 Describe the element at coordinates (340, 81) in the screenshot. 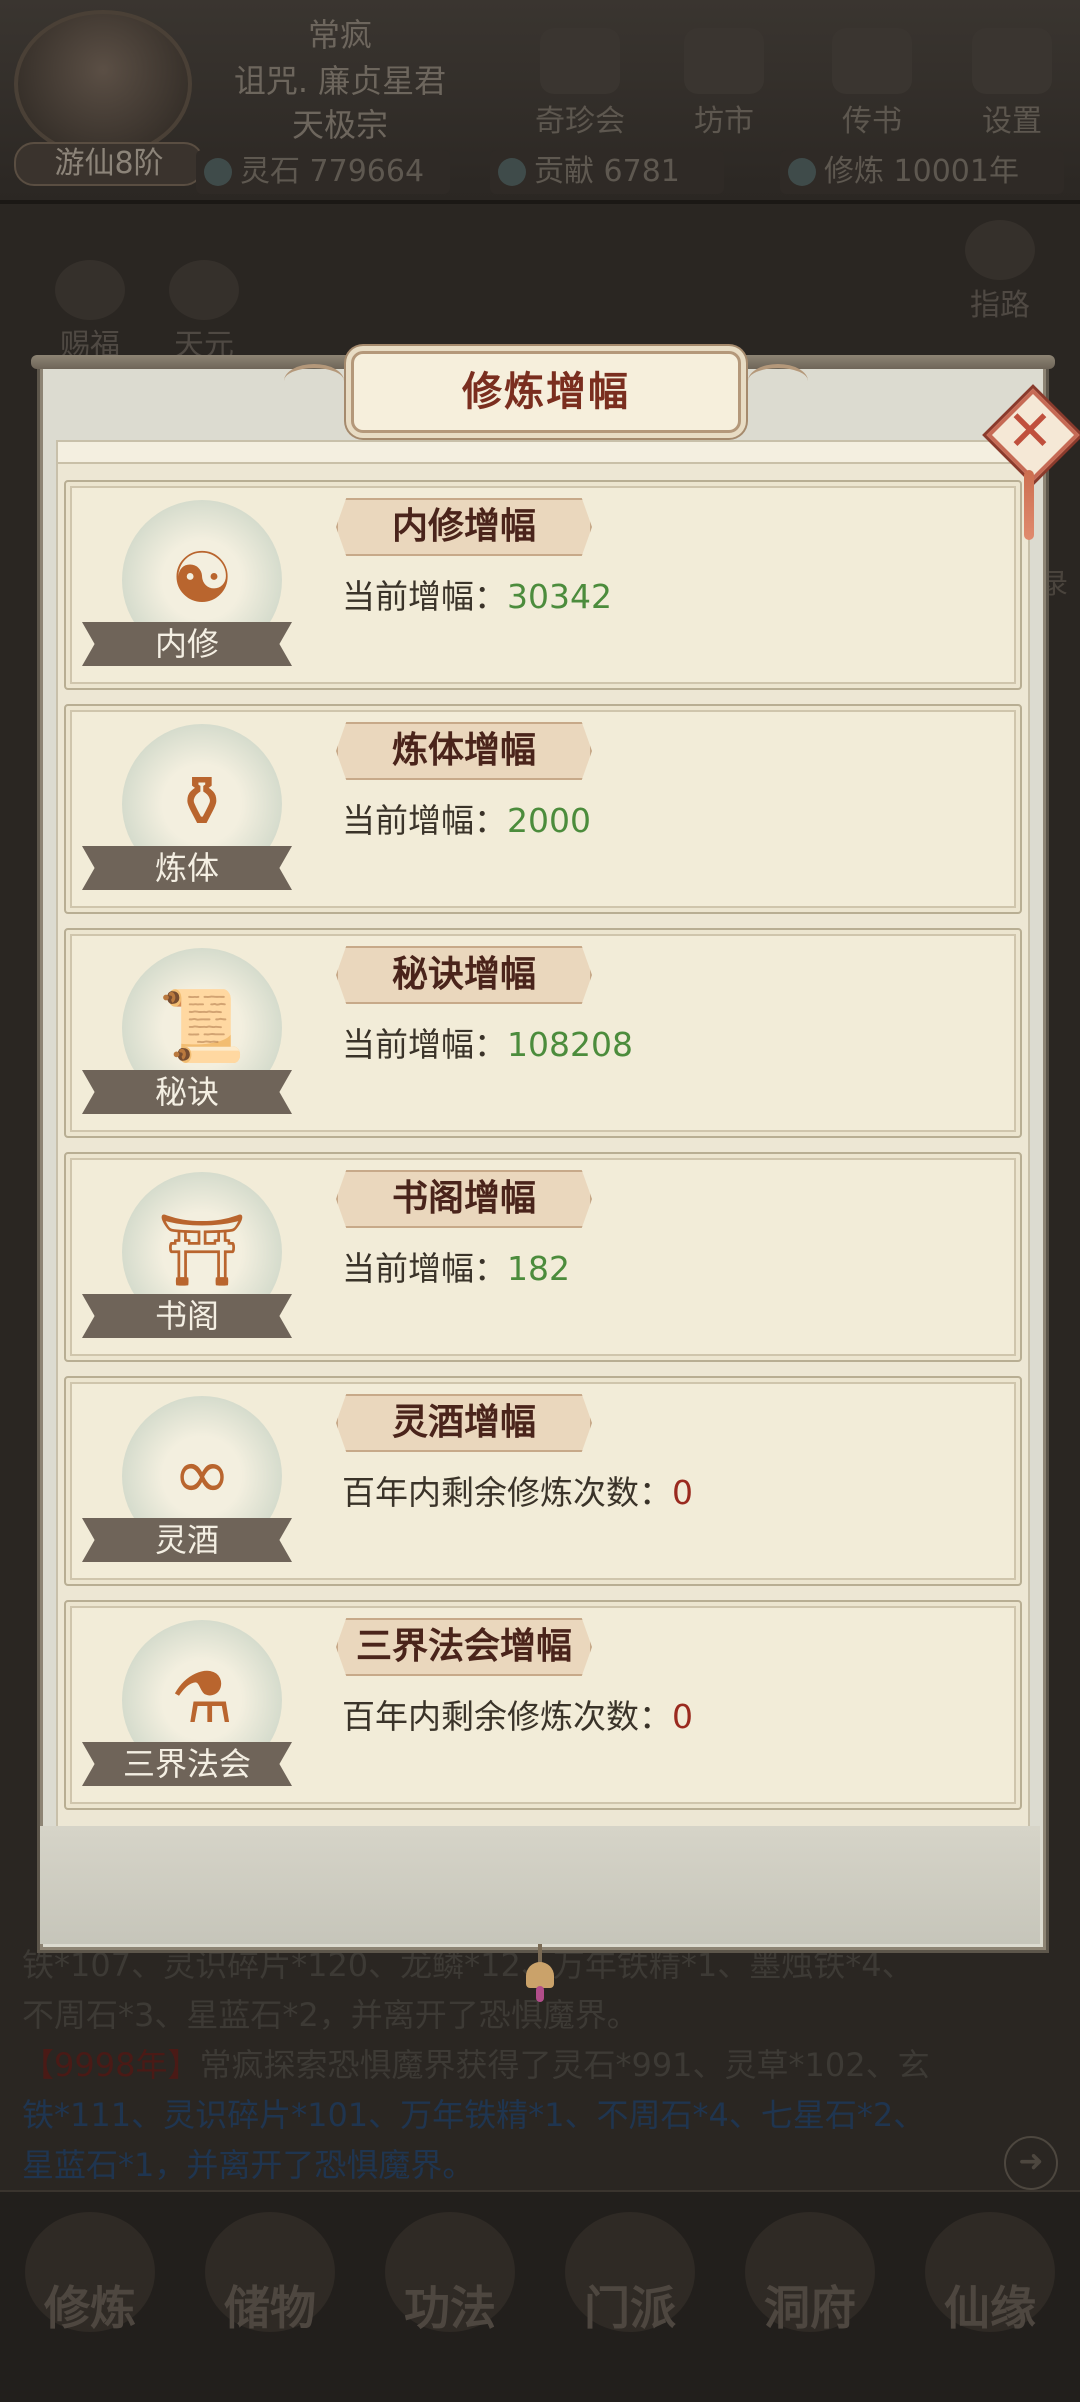

I see `player-title: 诅咒. 廉贞星君` at that location.